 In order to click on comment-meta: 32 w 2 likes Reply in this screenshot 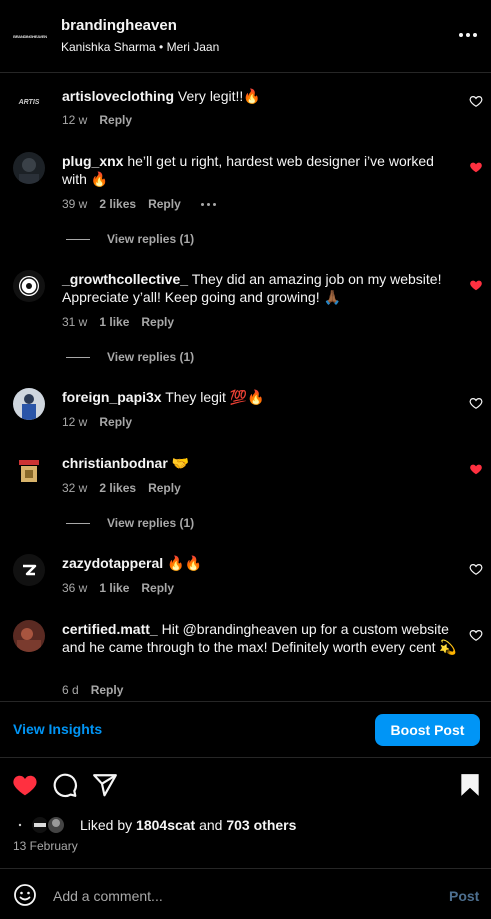, I will do `click(121, 488)`.